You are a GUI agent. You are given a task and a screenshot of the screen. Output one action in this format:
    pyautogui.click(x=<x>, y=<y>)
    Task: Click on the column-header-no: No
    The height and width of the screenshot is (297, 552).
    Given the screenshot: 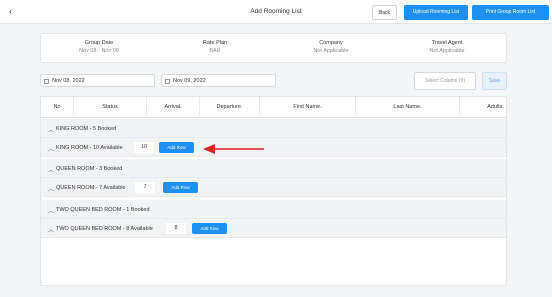 What is the action you would take?
    pyautogui.click(x=57, y=107)
    